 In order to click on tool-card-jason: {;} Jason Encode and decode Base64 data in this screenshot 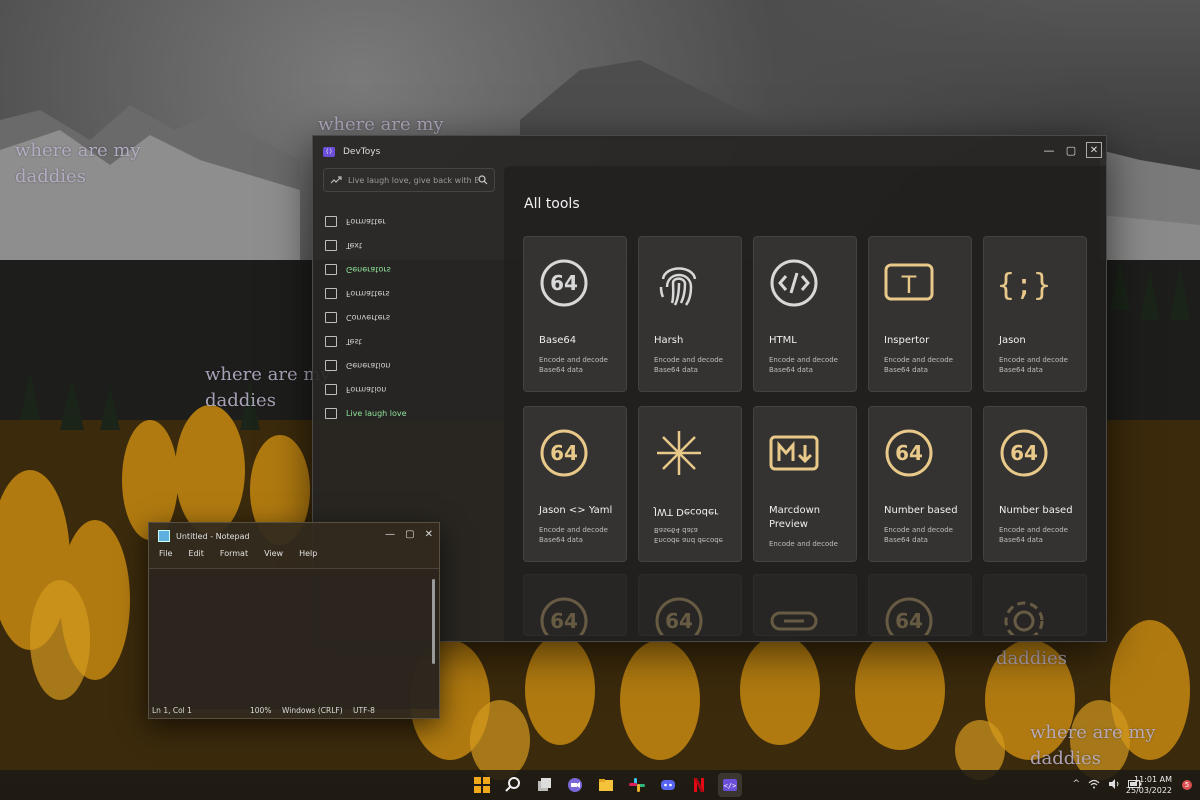, I will do `click(1035, 314)`.